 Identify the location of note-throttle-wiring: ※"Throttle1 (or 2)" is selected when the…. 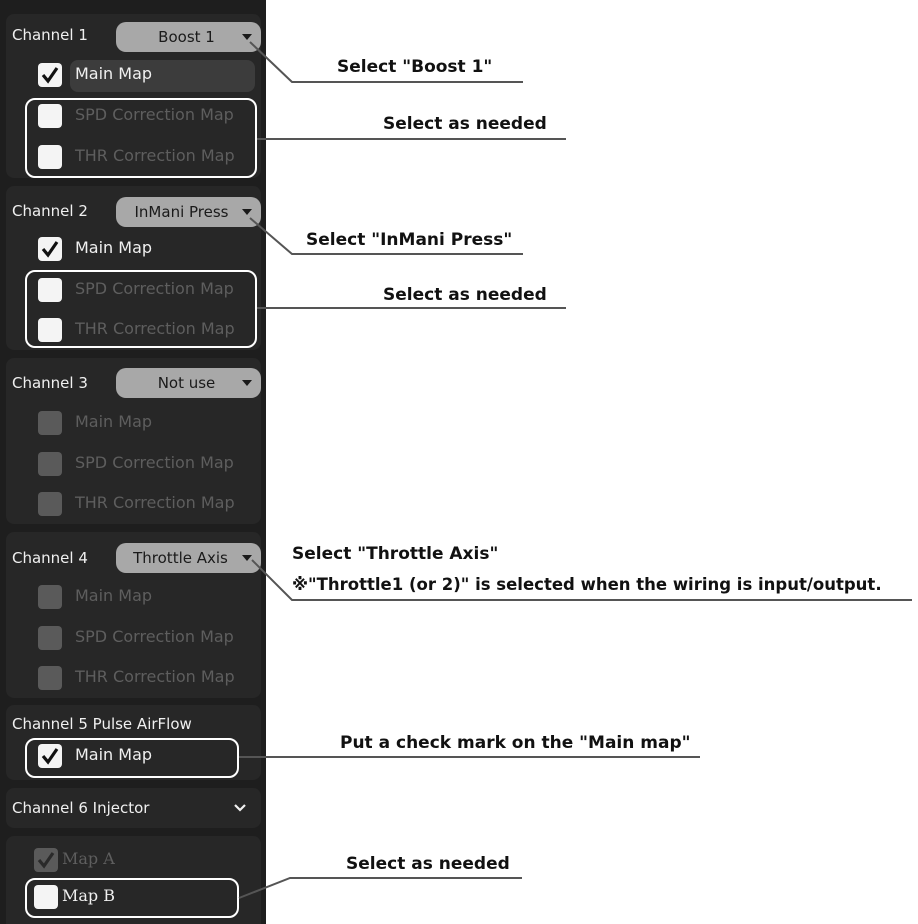
(587, 584).